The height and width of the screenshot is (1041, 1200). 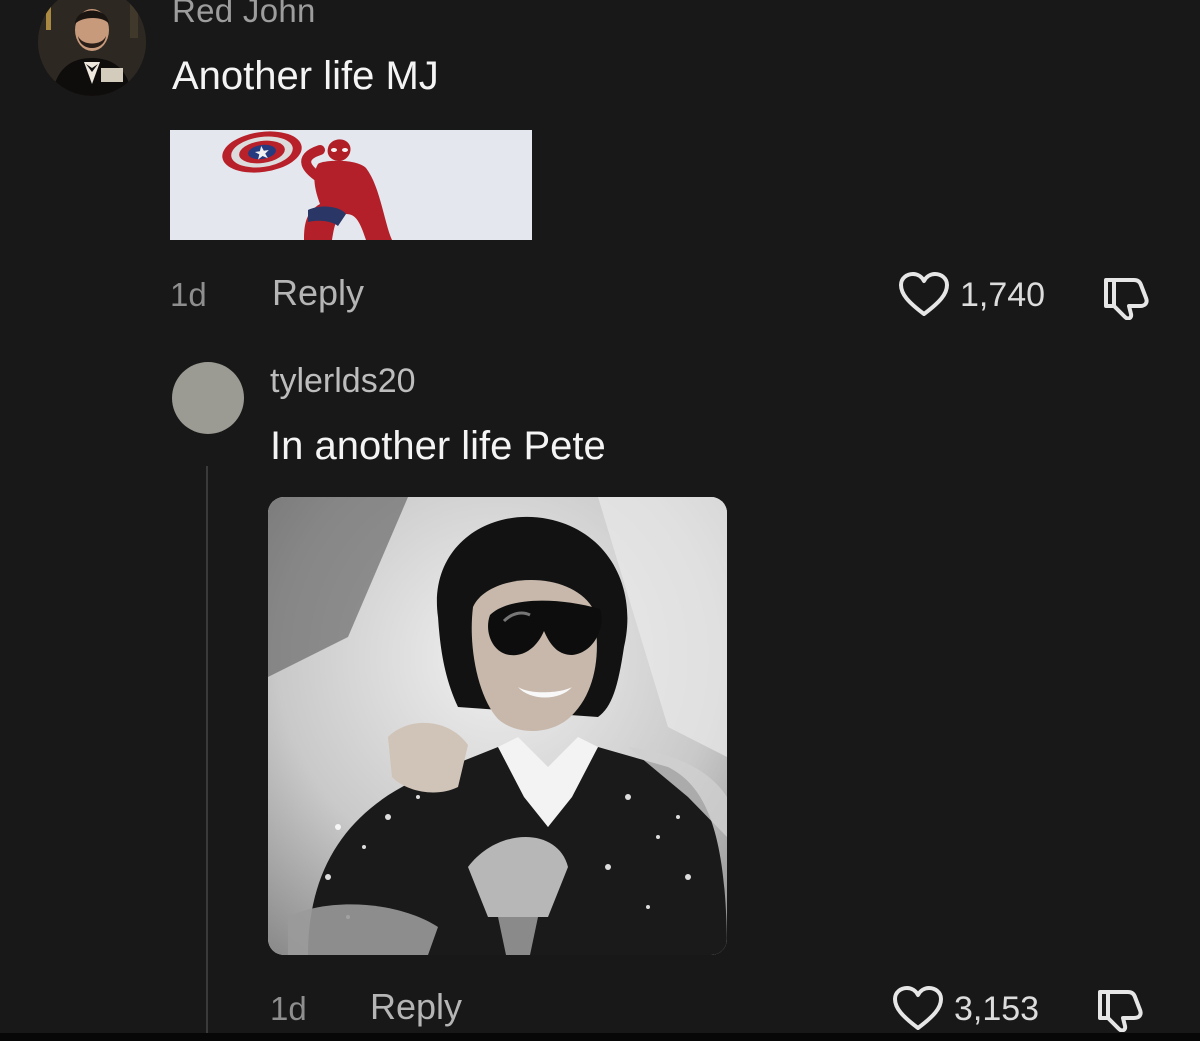 What do you see at coordinates (207, 753) in the screenshot?
I see `thread-line` at bounding box center [207, 753].